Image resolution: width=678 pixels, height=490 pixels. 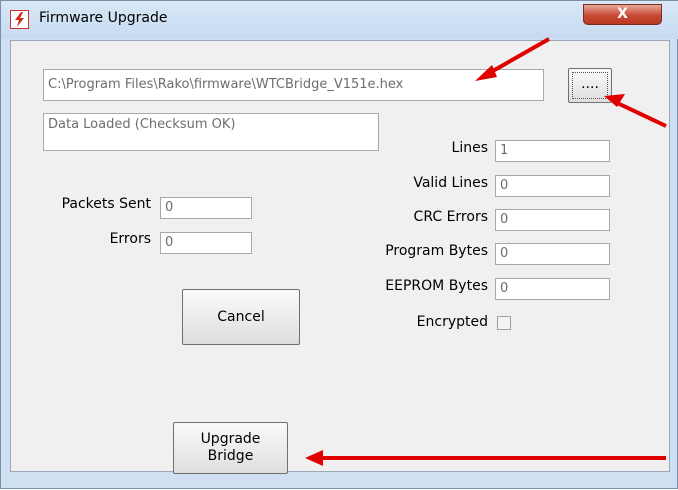 I want to click on arrow-to-browse-button, so click(x=639, y=113).